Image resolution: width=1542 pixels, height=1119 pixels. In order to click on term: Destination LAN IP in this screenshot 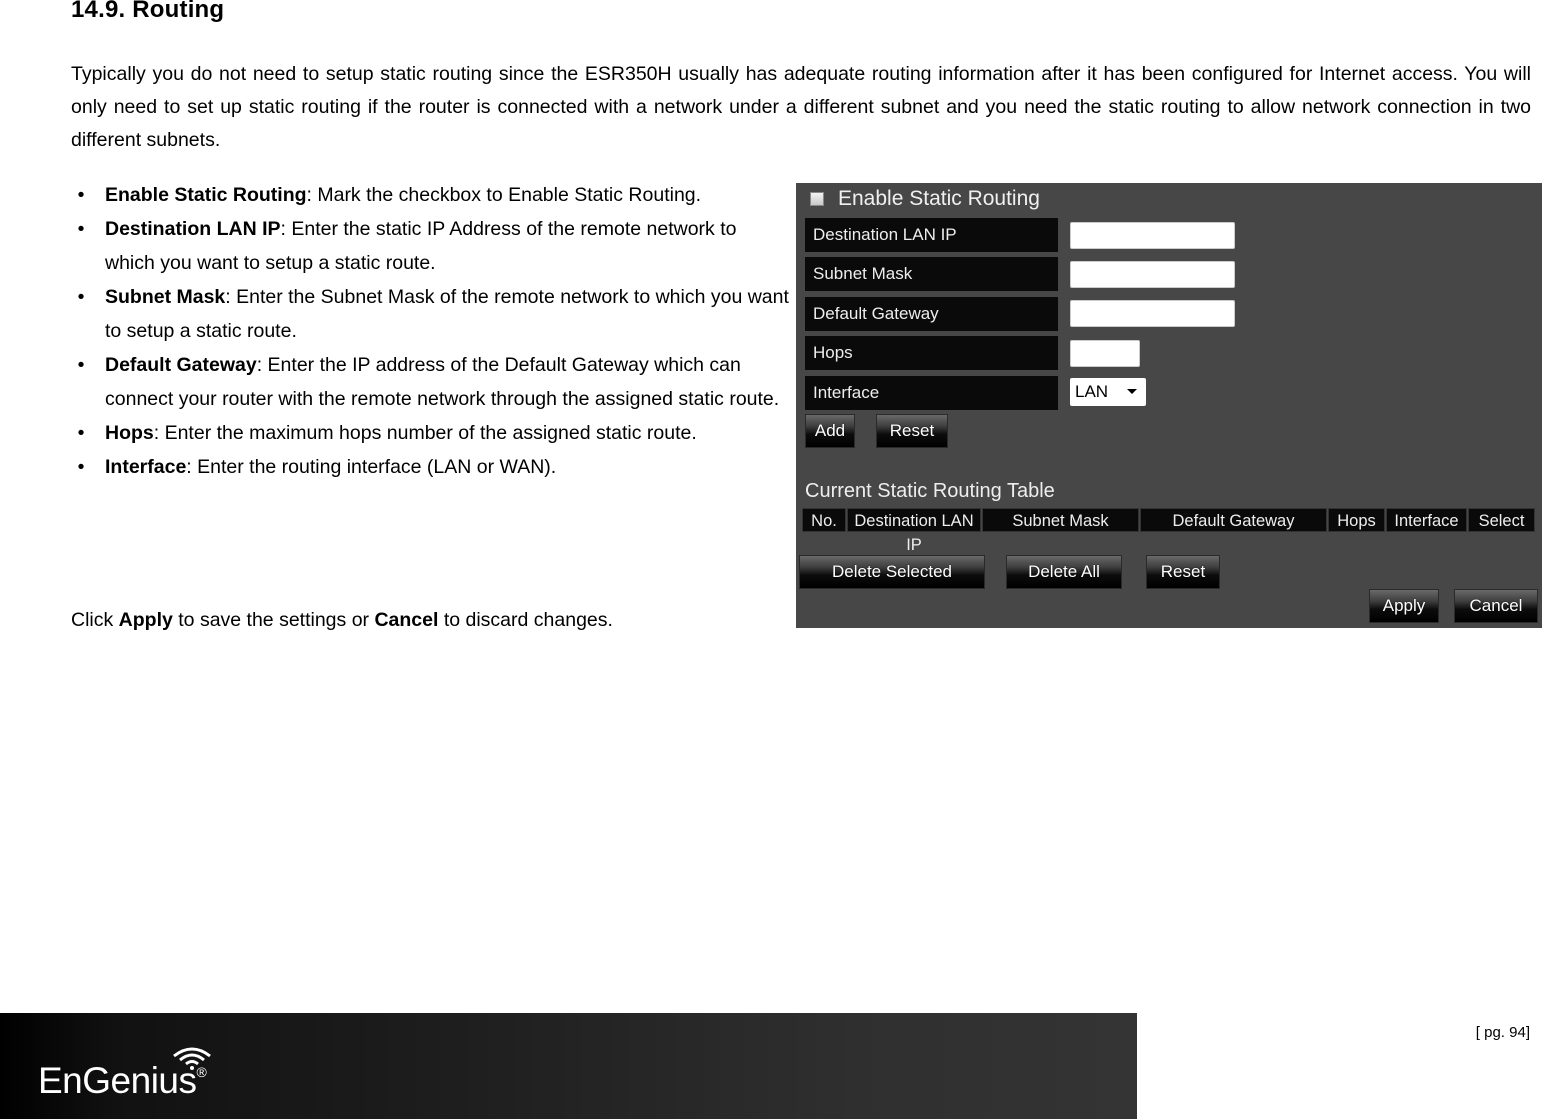, I will do `click(193, 229)`.